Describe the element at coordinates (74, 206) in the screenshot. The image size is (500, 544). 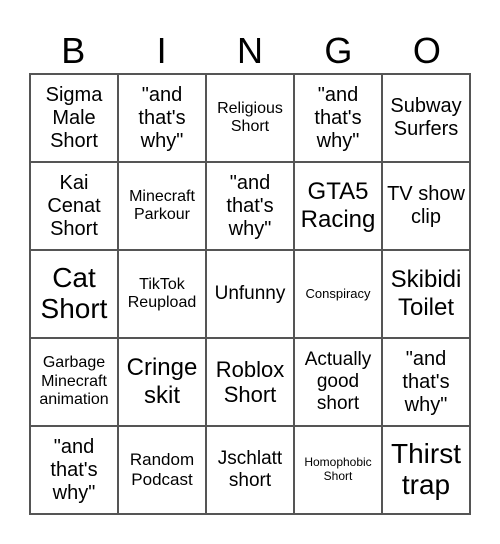
I see `bingo-cell: Kai Cenat Short` at that location.